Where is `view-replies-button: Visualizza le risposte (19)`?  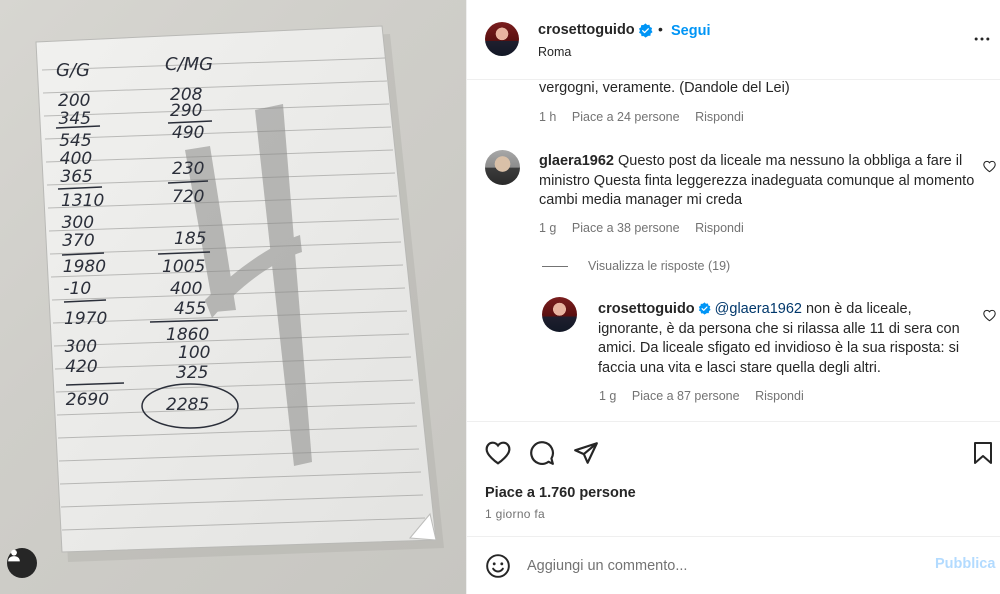
view-replies-button: Visualizza le risposte (19) is located at coordinates (636, 266).